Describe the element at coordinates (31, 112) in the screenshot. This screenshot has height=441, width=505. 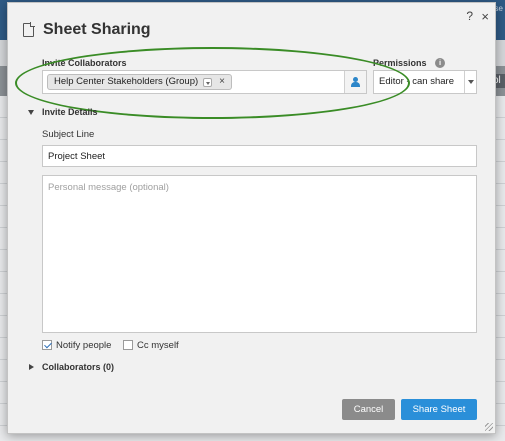
I see `expand-down-icon` at that location.